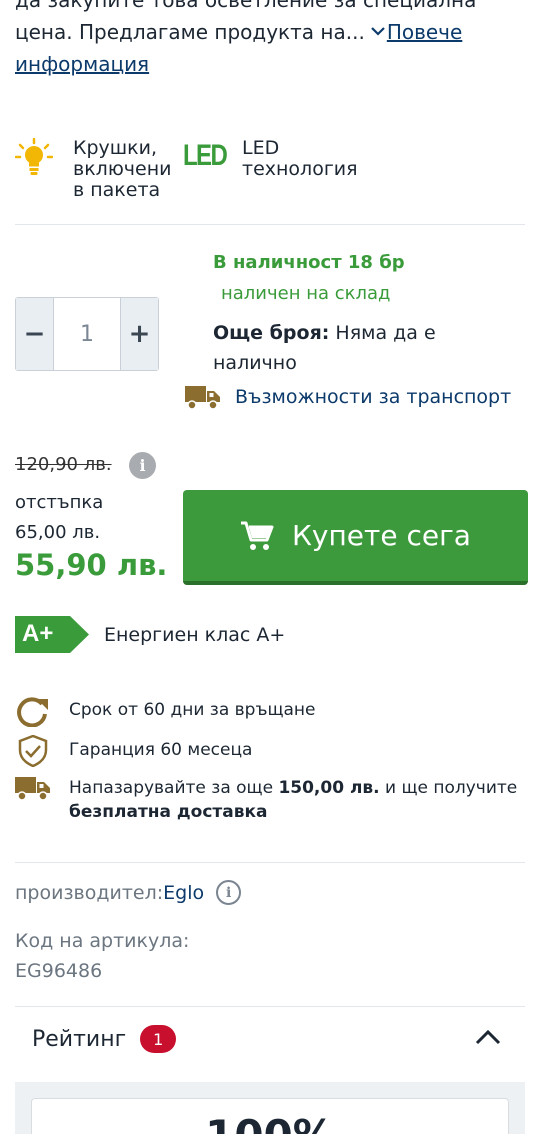  What do you see at coordinates (381, 535) in the screenshot?
I see `buy-now-label: Купете сега` at bounding box center [381, 535].